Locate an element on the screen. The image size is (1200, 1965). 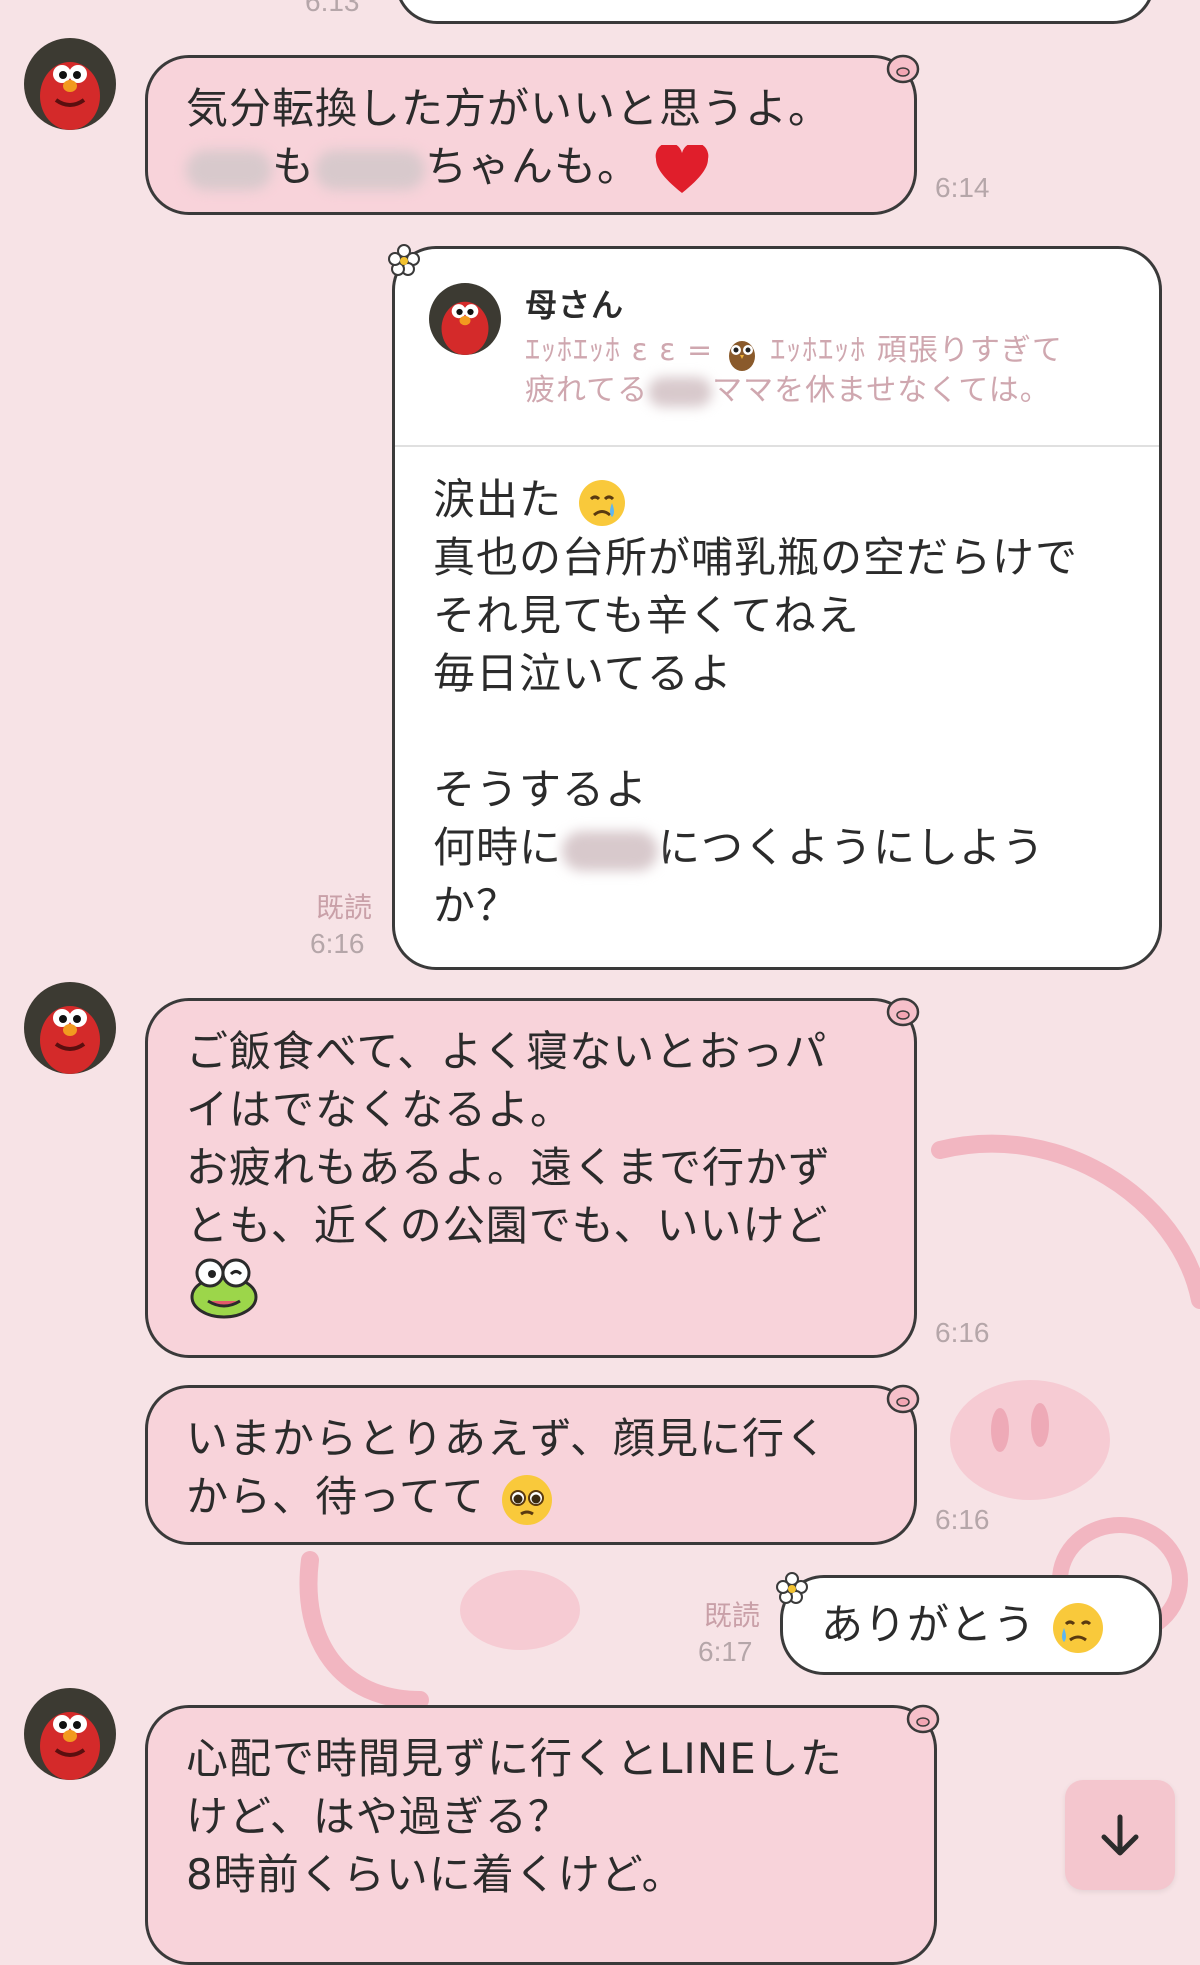
blurred-place is located at coordinates (610, 850).